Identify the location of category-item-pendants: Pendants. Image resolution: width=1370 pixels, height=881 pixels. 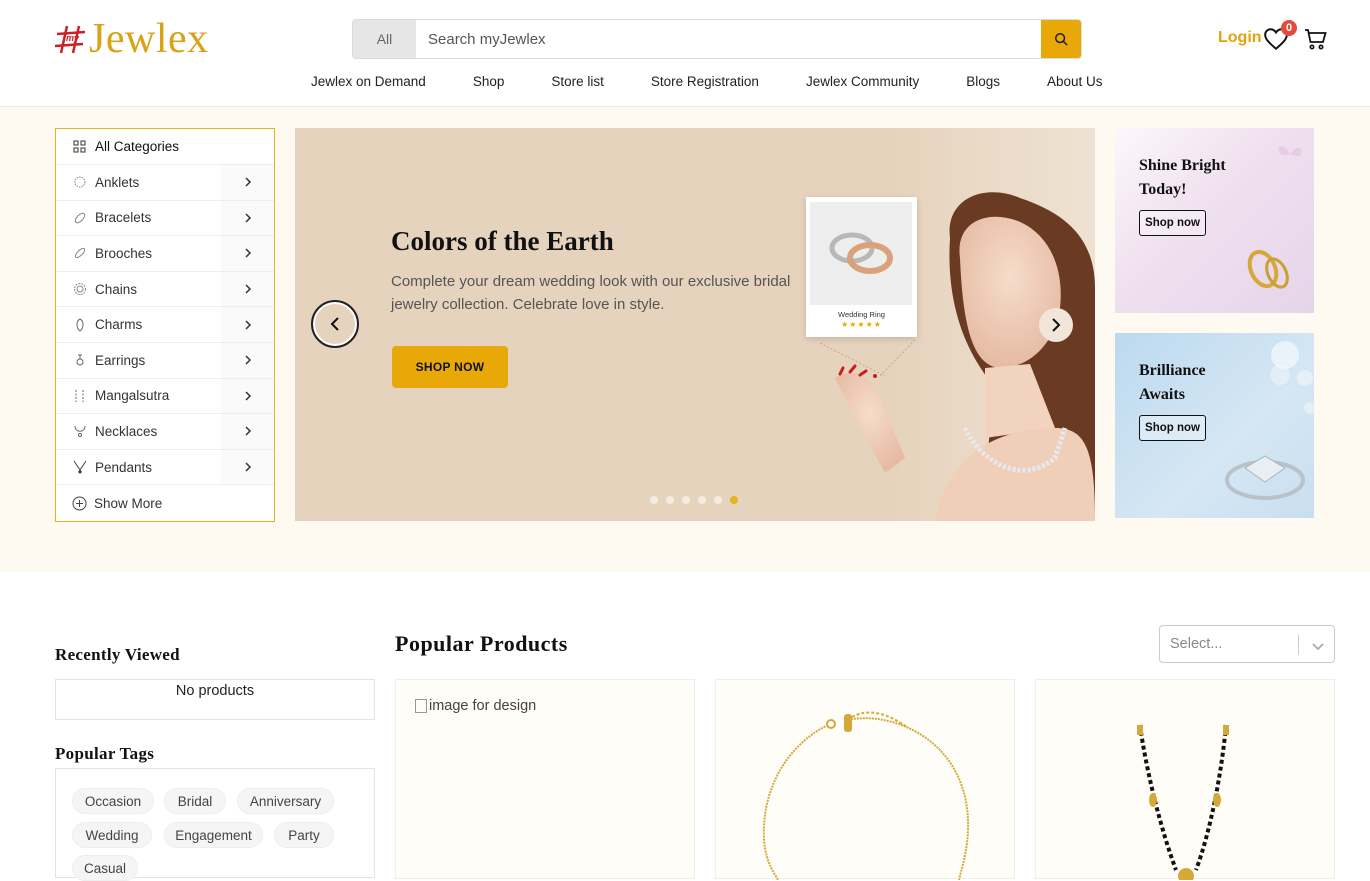
(165, 467).